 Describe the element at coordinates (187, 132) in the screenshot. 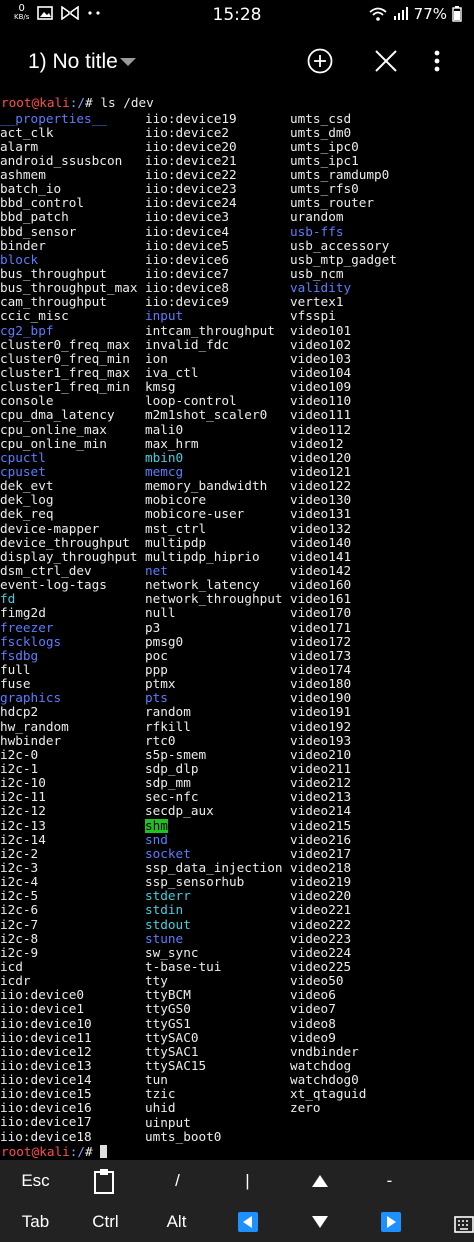

I see `dev-entry: iio:device2` at that location.